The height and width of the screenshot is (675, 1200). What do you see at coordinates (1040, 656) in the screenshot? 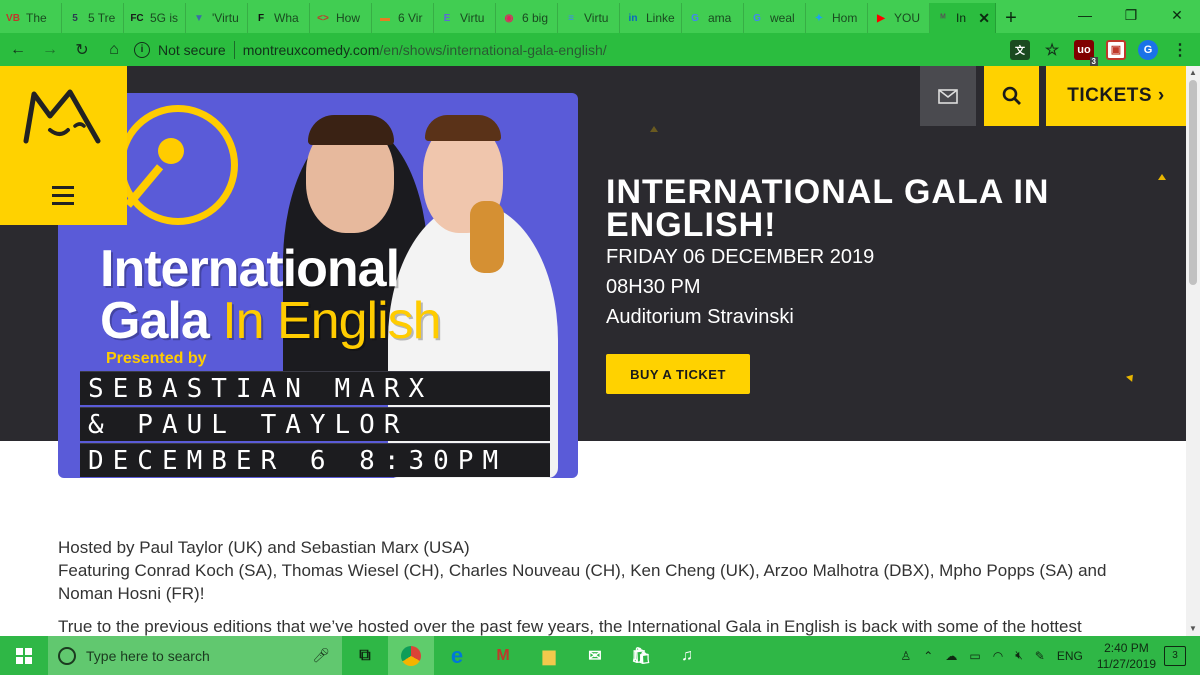
I see `pen-icon: ✎` at bounding box center [1040, 656].